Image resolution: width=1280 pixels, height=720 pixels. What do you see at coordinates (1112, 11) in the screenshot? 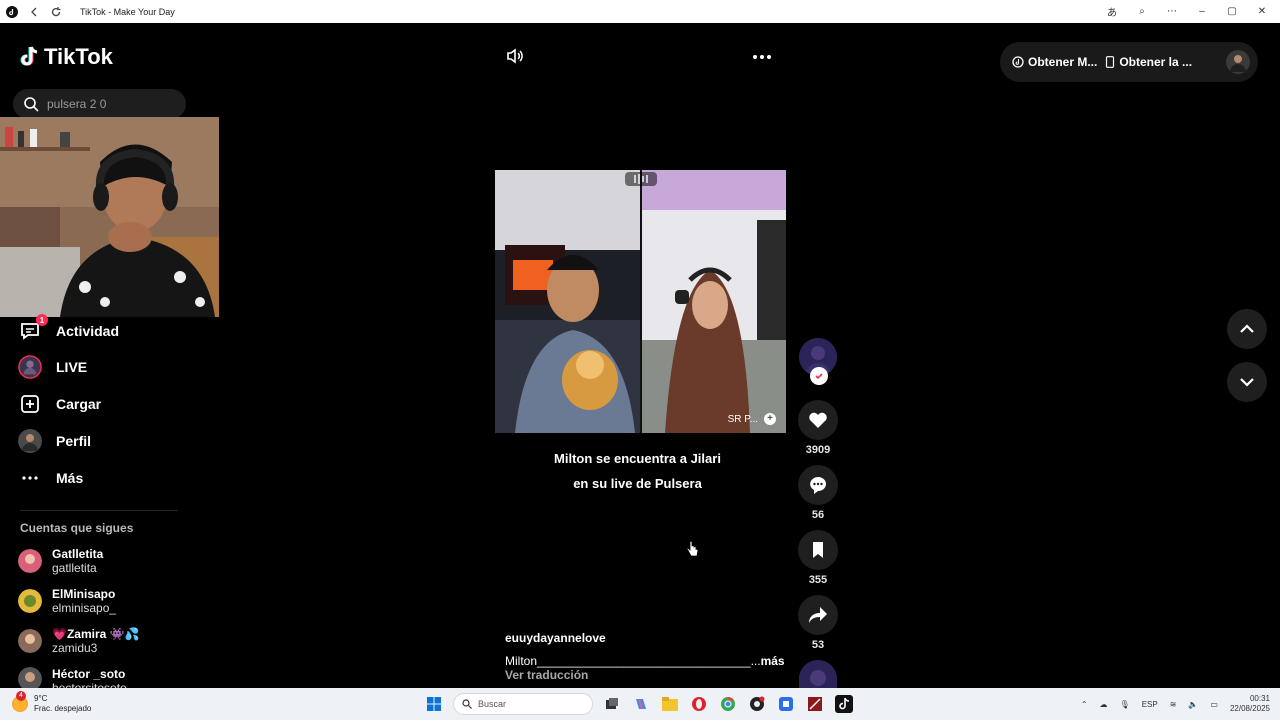
I see `translate-icon: あ` at bounding box center [1112, 11].